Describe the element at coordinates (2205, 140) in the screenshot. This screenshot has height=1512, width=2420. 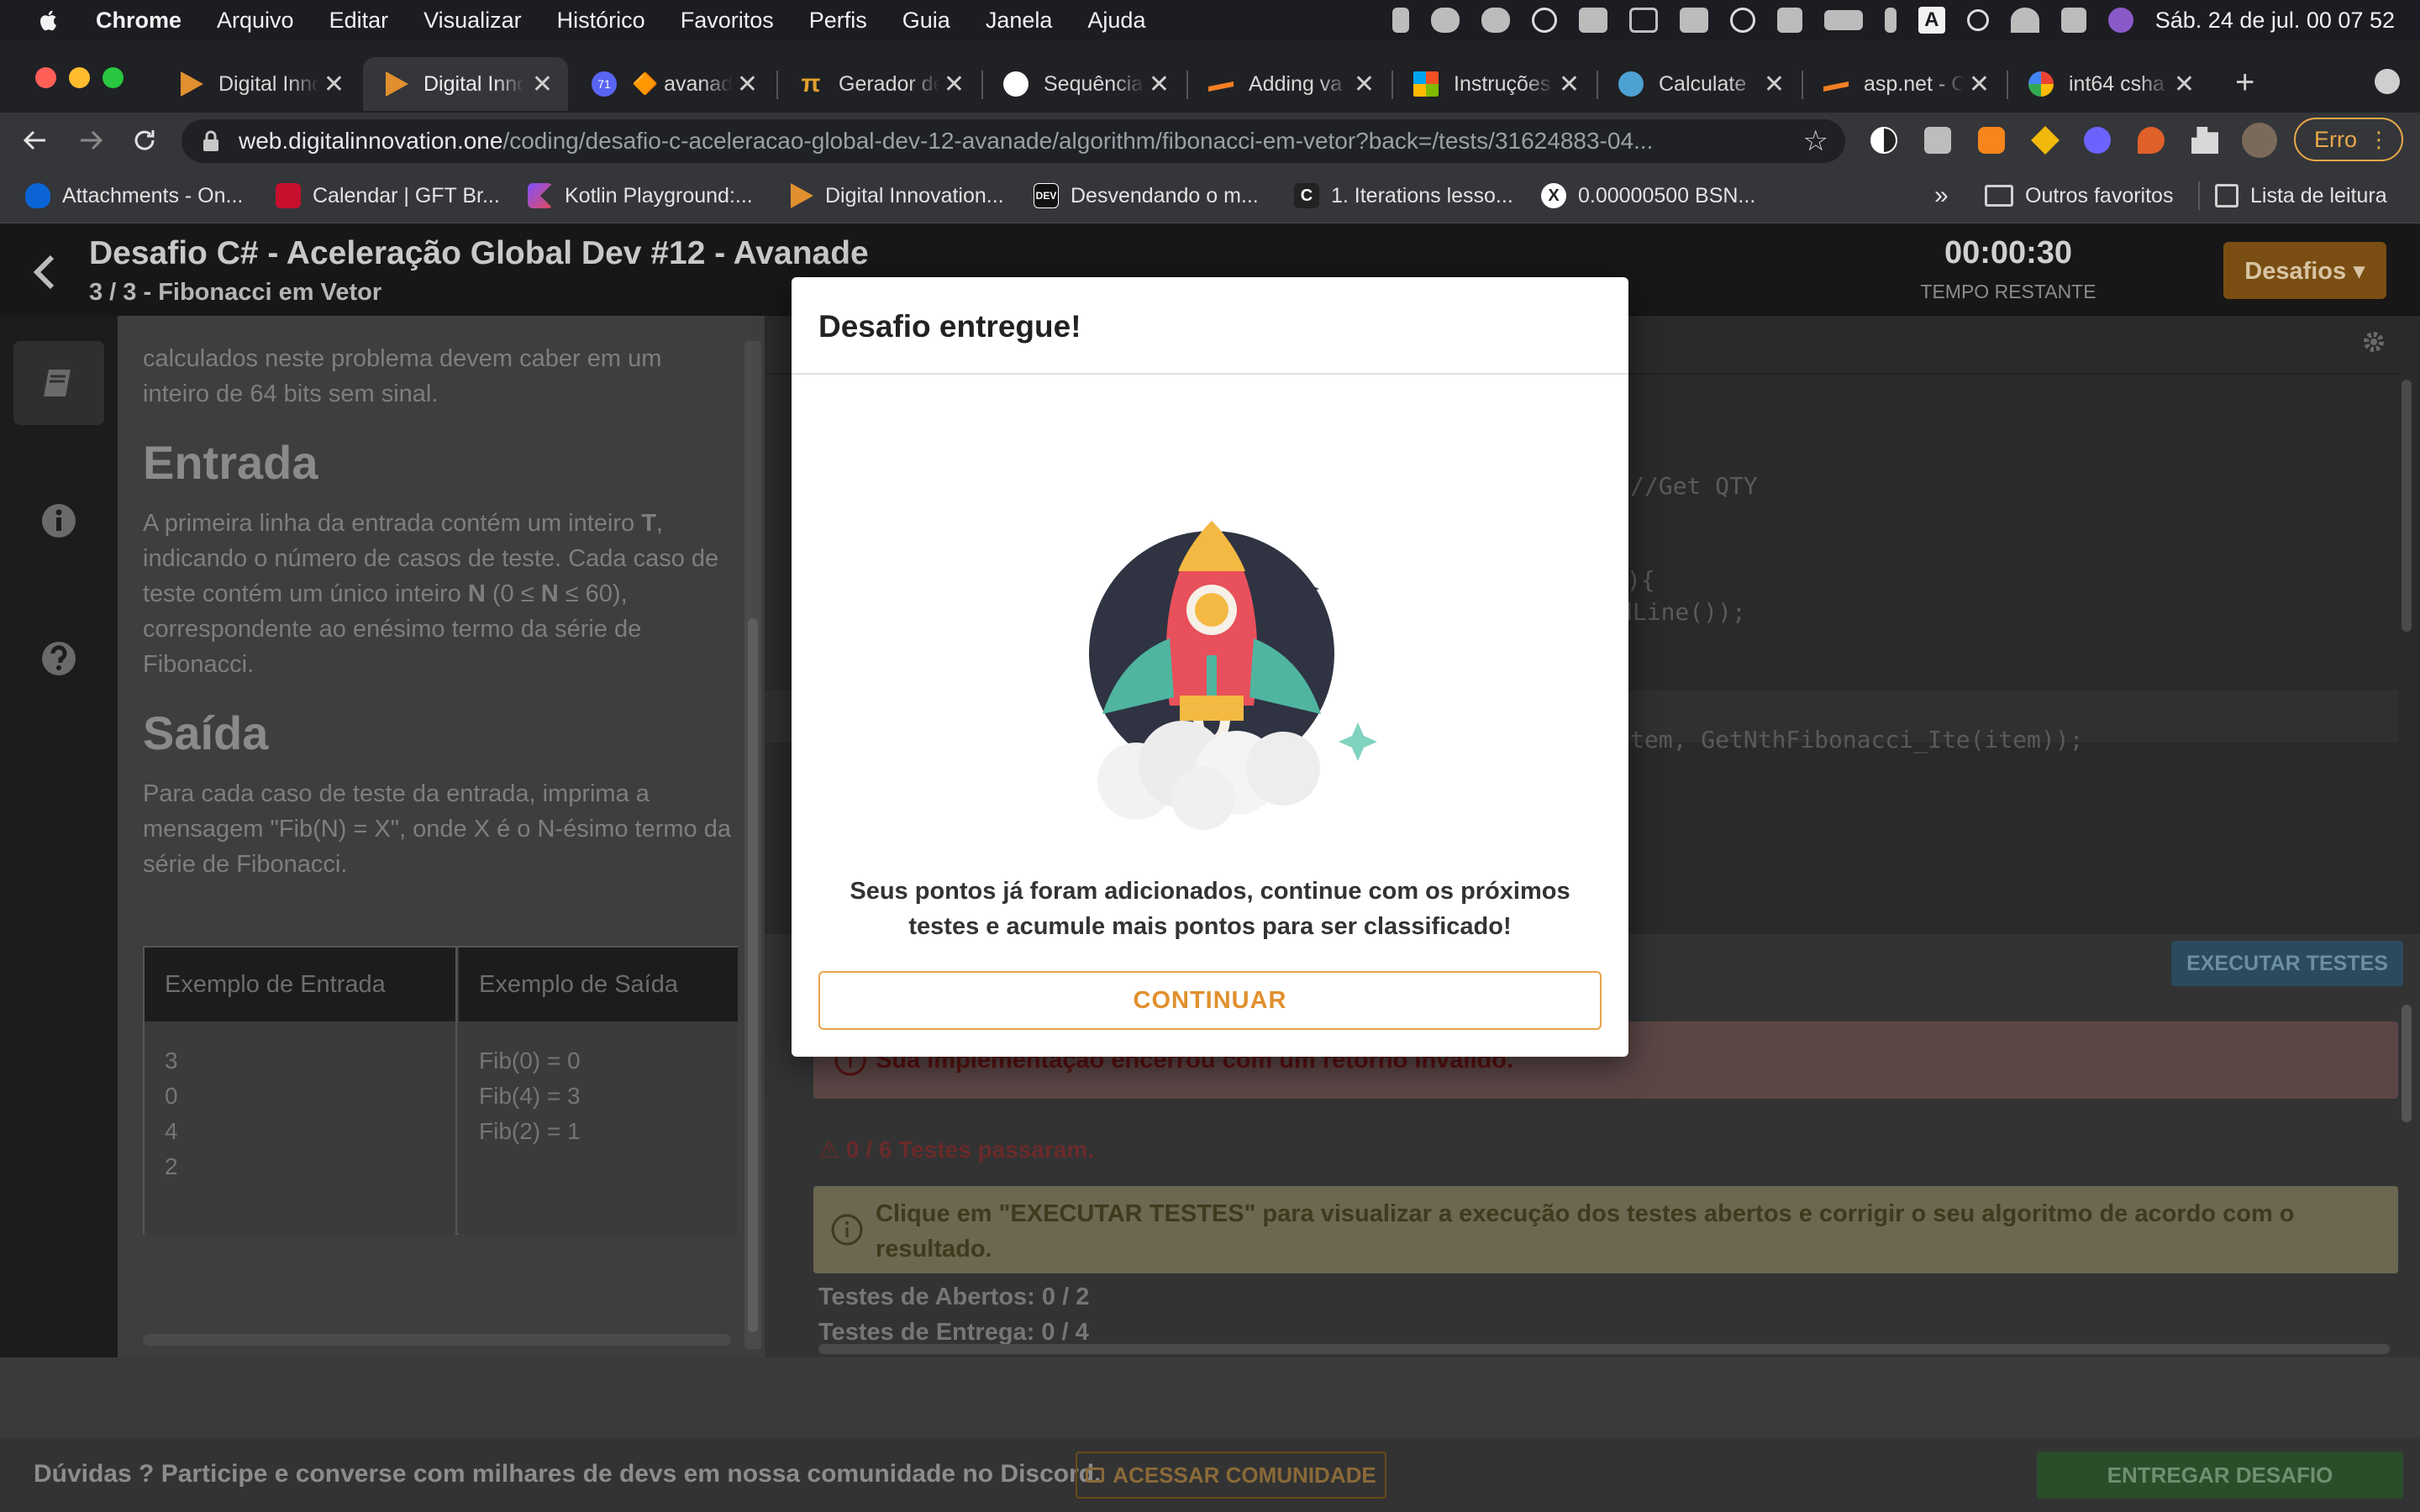
I see `puzzle-extensions-icon` at that location.